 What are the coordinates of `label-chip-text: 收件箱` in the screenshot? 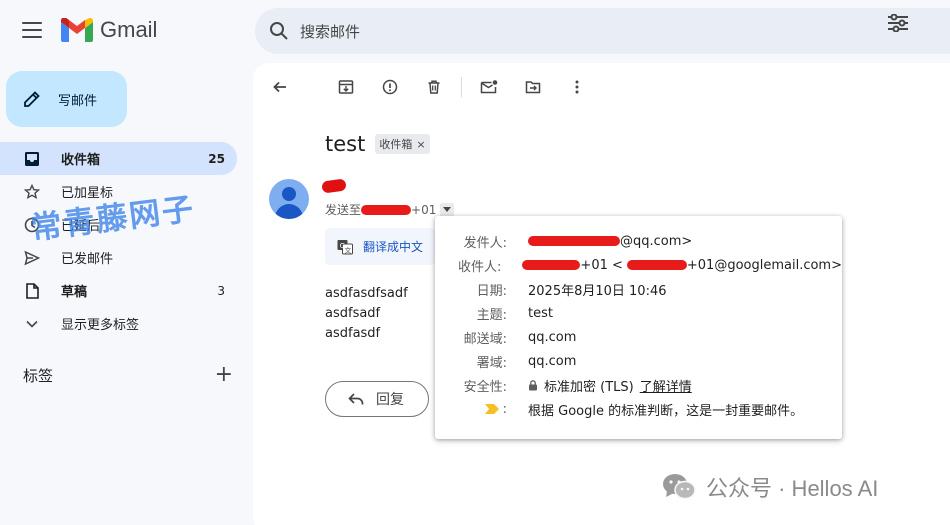 It's located at (396, 144).